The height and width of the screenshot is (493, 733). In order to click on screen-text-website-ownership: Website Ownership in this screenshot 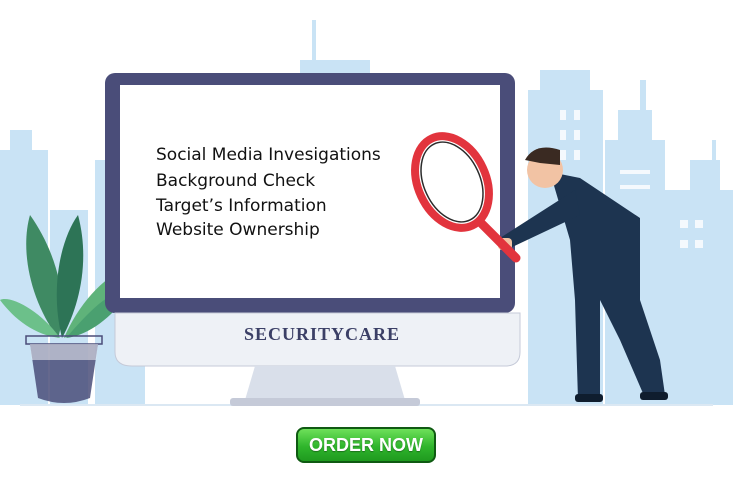, I will do `click(238, 230)`.